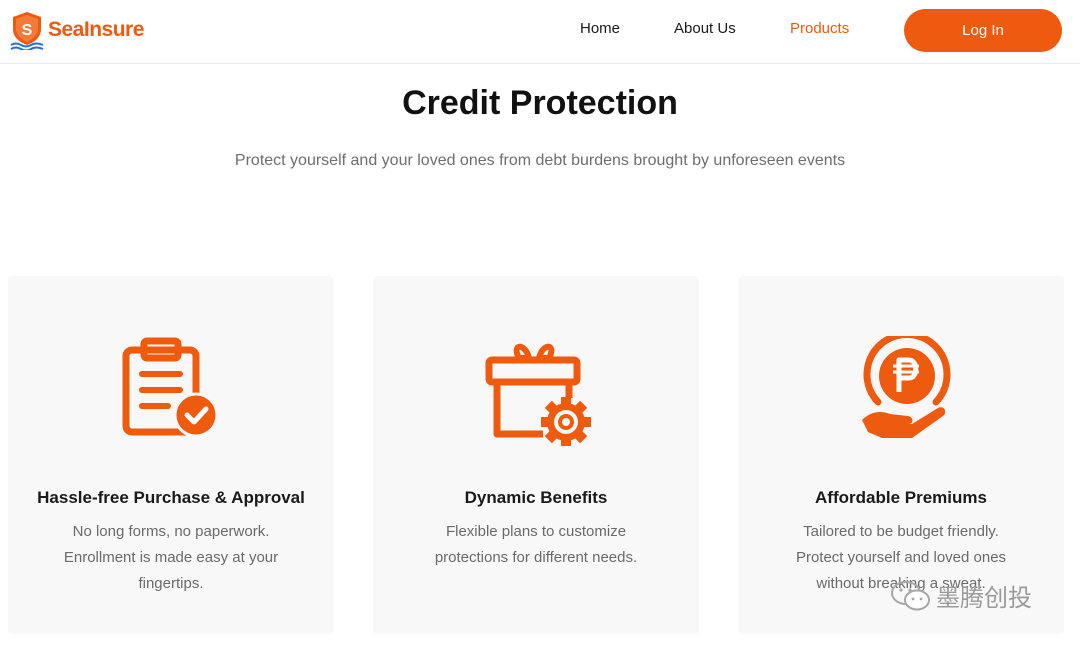 The height and width of the screenshot is (645, 1080). What do you see at coordinates (983, 30) in the screenshot?
I see `login-button: Log In` at bounding box center [983, 30].